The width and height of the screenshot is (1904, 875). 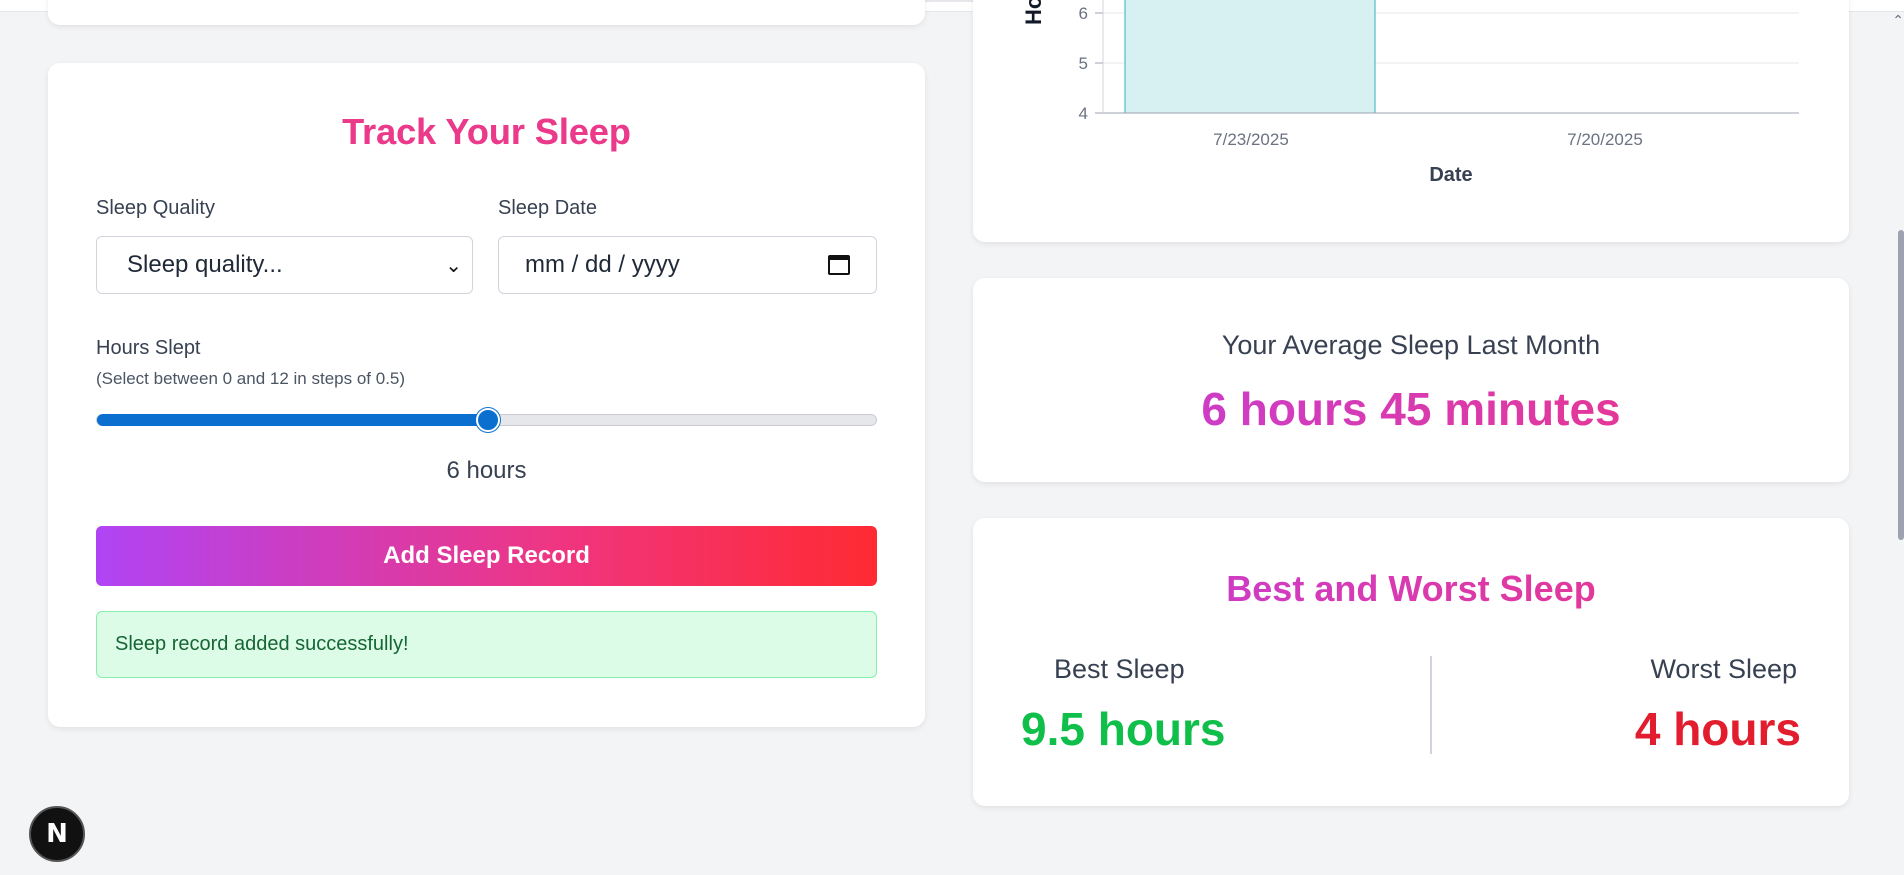 I want to click on scroll-up-arrow-icon: ⌃, so click(x=1898, y=20).